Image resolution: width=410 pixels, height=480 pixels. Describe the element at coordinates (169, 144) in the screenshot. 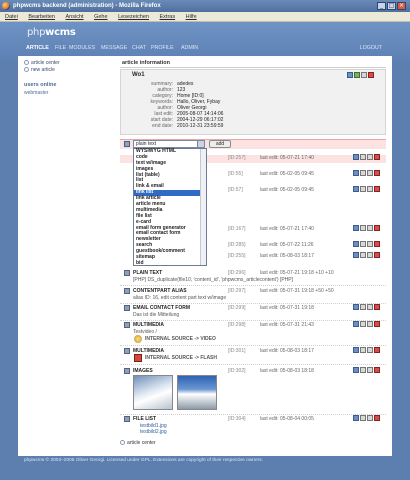

I see `content-type-select: plain text` at that location.